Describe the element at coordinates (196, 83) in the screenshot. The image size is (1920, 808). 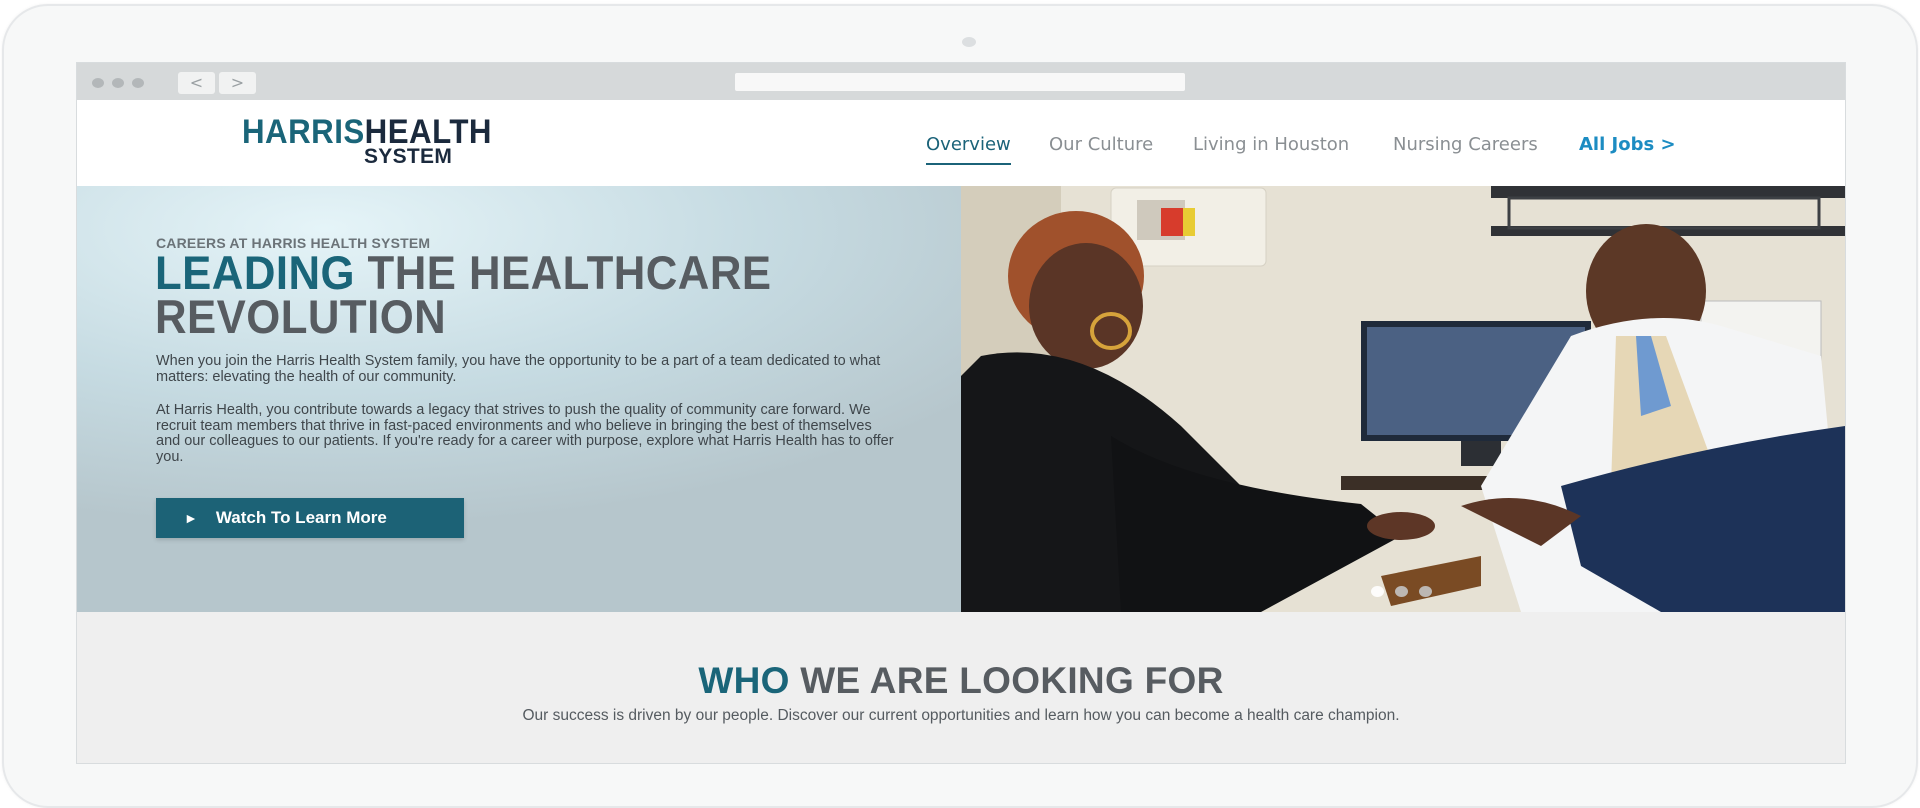
I see `browser-back-button: <` at that location.